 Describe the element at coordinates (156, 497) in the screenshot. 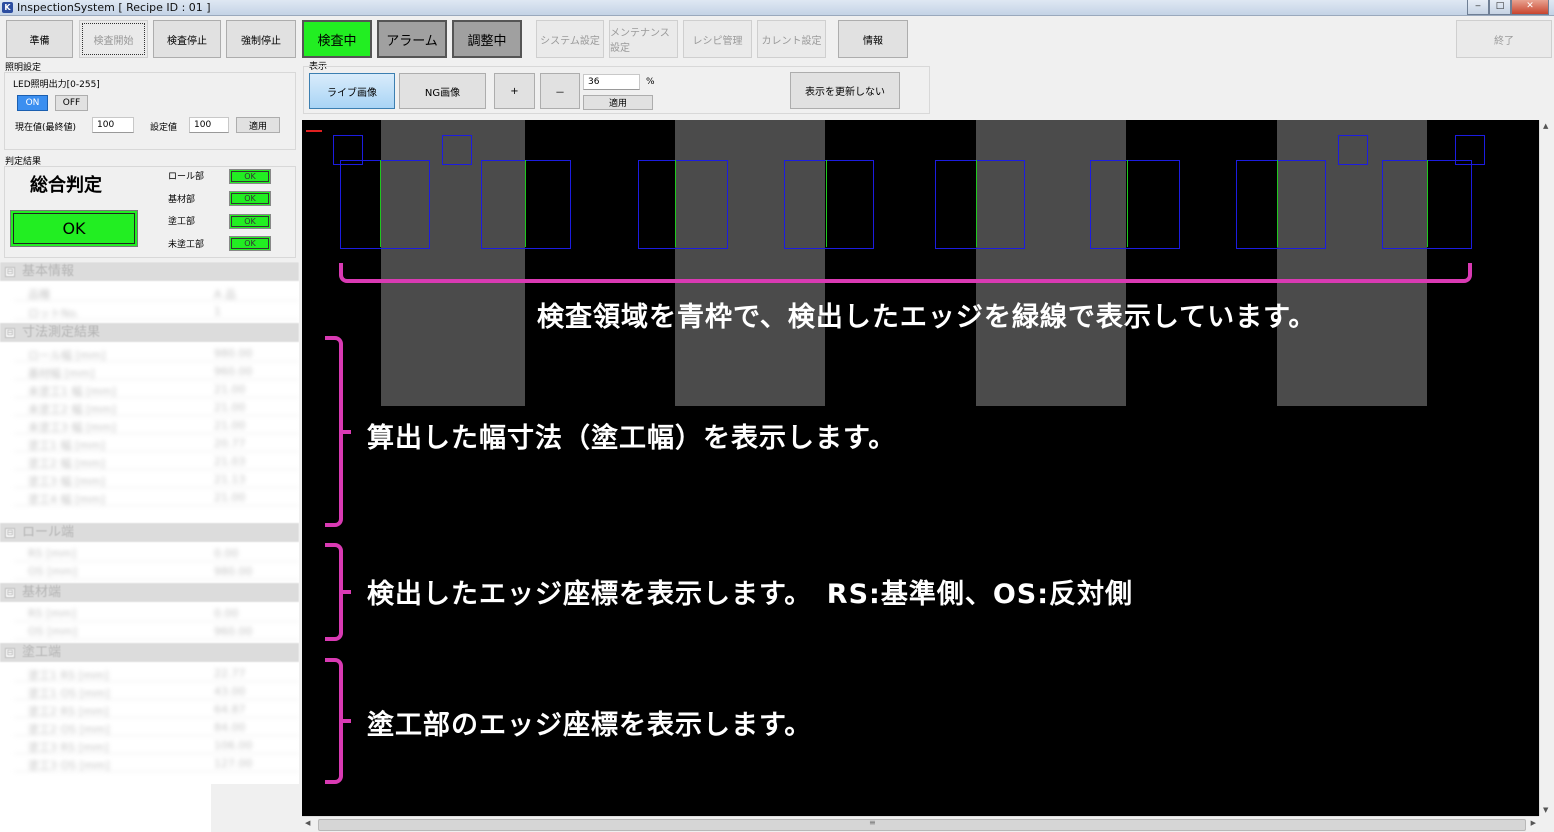

I see `tree-row: 塗工4 幅 [mm] 21.00` at that location.